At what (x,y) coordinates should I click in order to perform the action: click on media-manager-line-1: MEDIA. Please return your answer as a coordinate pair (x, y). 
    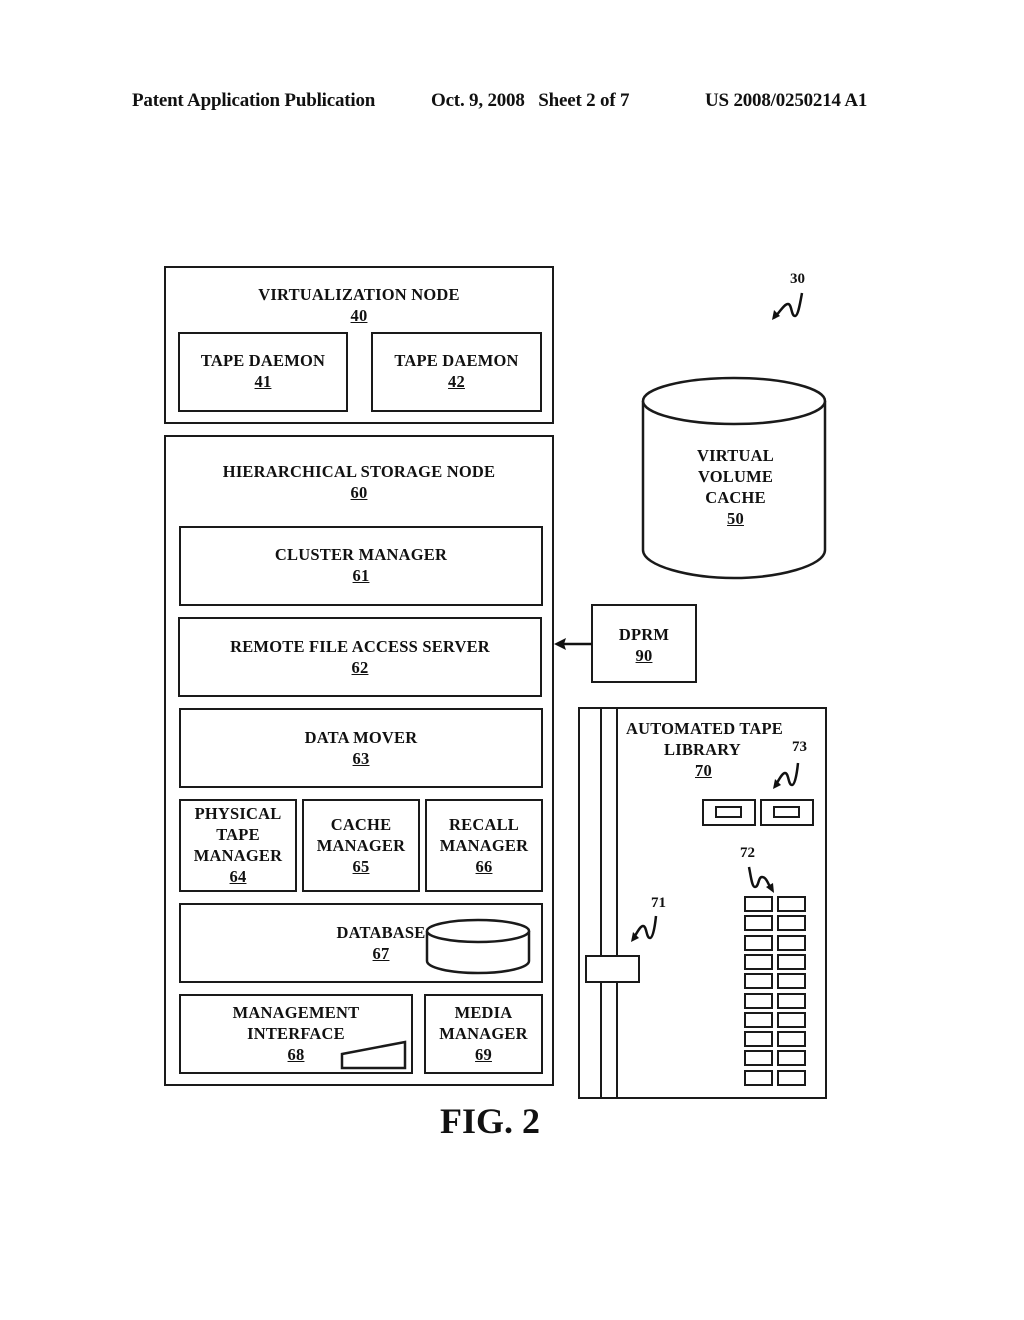
    Looking at the image, I should click on (483, 1012).